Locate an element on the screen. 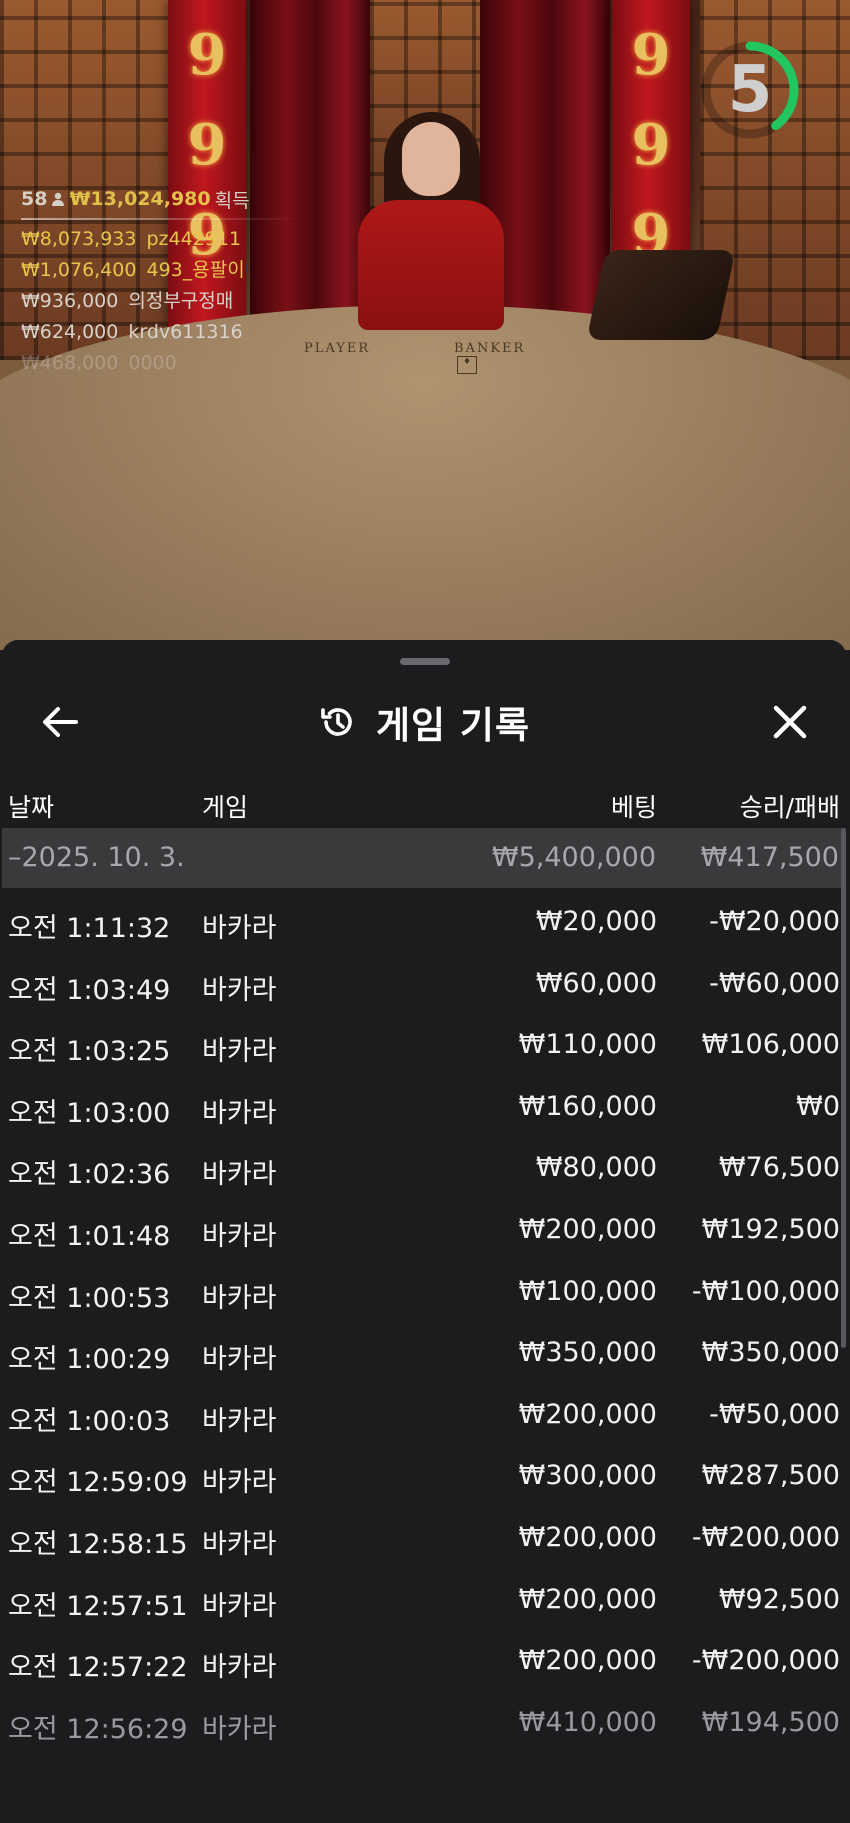  column-header-game: 게임 is located at coordinates (225, 807).